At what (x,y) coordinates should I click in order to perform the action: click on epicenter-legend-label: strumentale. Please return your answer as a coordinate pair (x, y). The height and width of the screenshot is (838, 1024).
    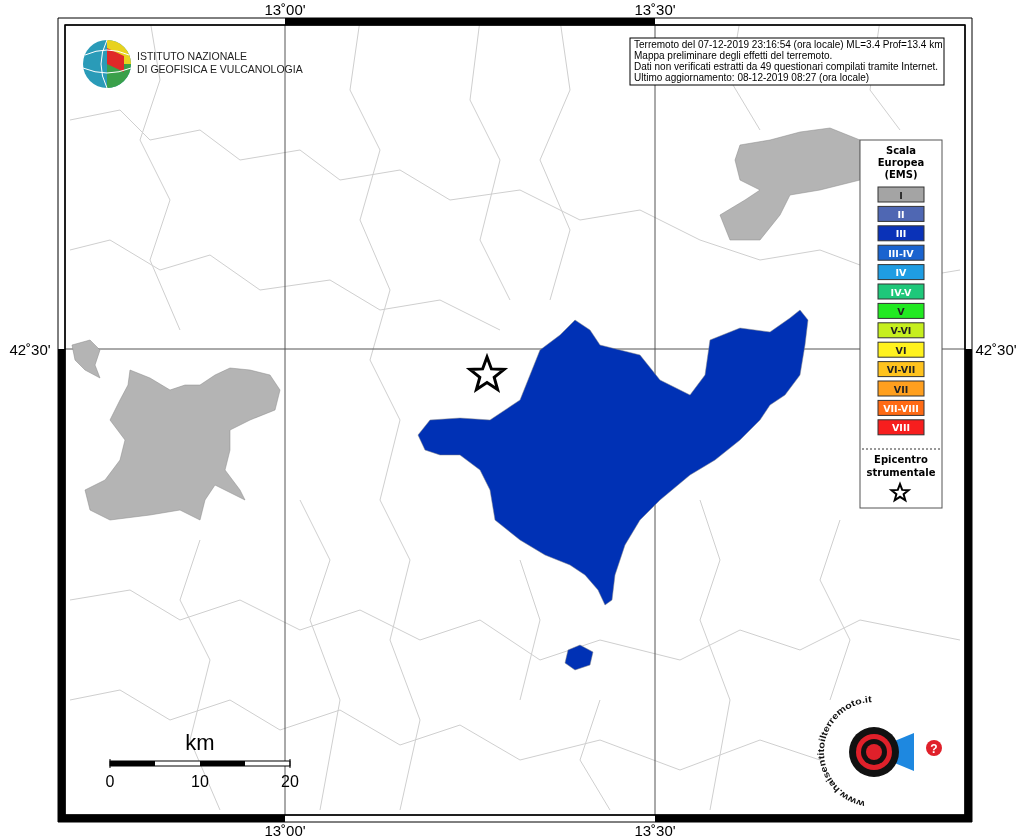
    Looking at the image, I should click on (901, 472).